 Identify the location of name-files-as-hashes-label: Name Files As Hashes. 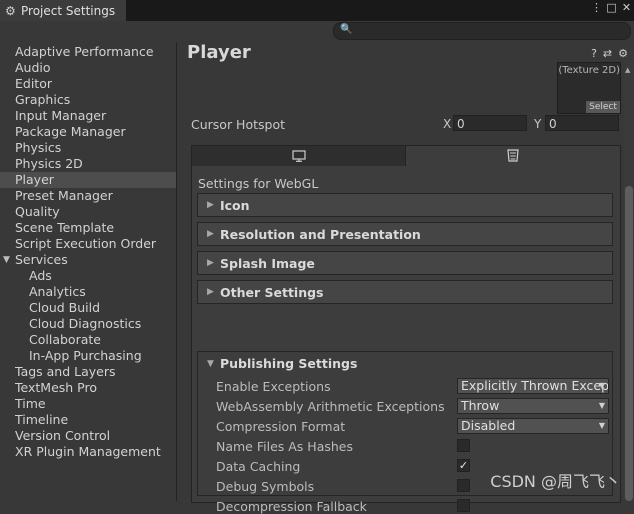
(284, 446).